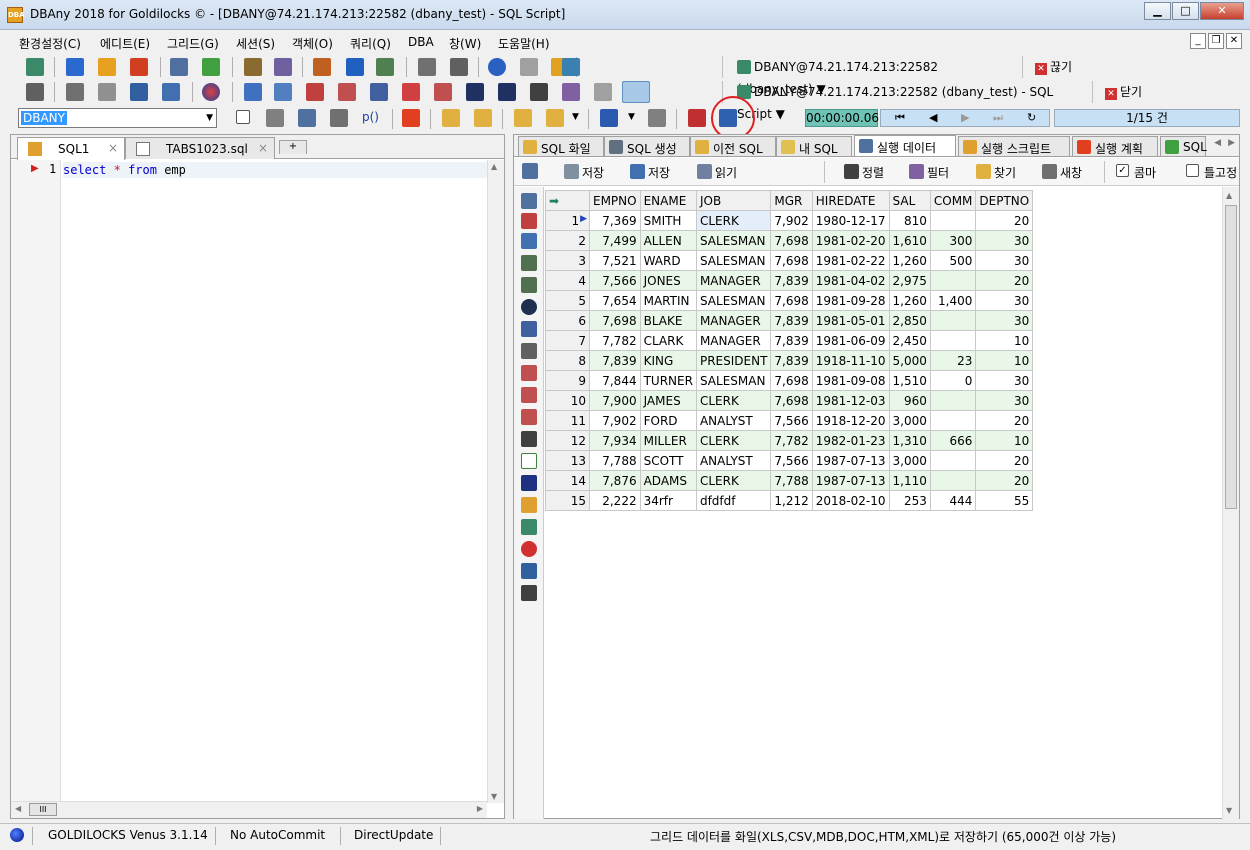  What do you see at coordinates (850, 360) in the screenshot?
I see `grid-cell-hiredate: 1918-11-10` at bounding box center [850, 360].